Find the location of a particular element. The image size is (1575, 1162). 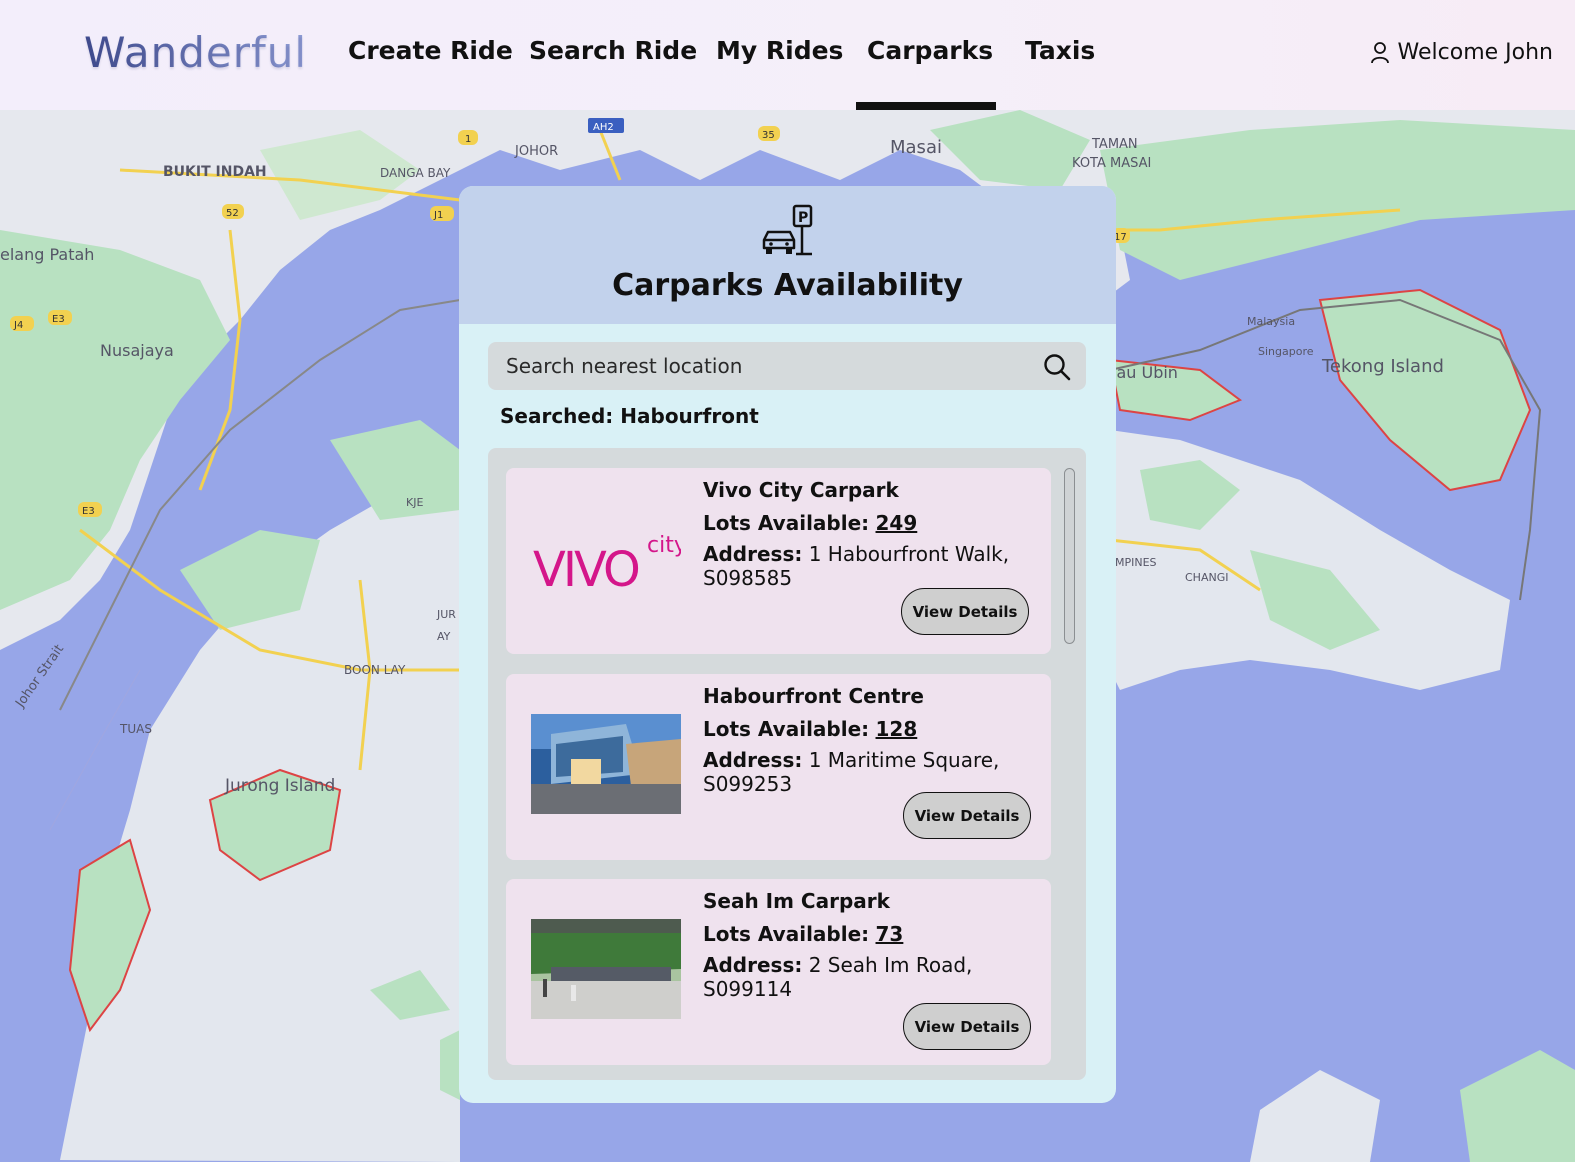

svg-text: P is located at coordinates (803, 218).